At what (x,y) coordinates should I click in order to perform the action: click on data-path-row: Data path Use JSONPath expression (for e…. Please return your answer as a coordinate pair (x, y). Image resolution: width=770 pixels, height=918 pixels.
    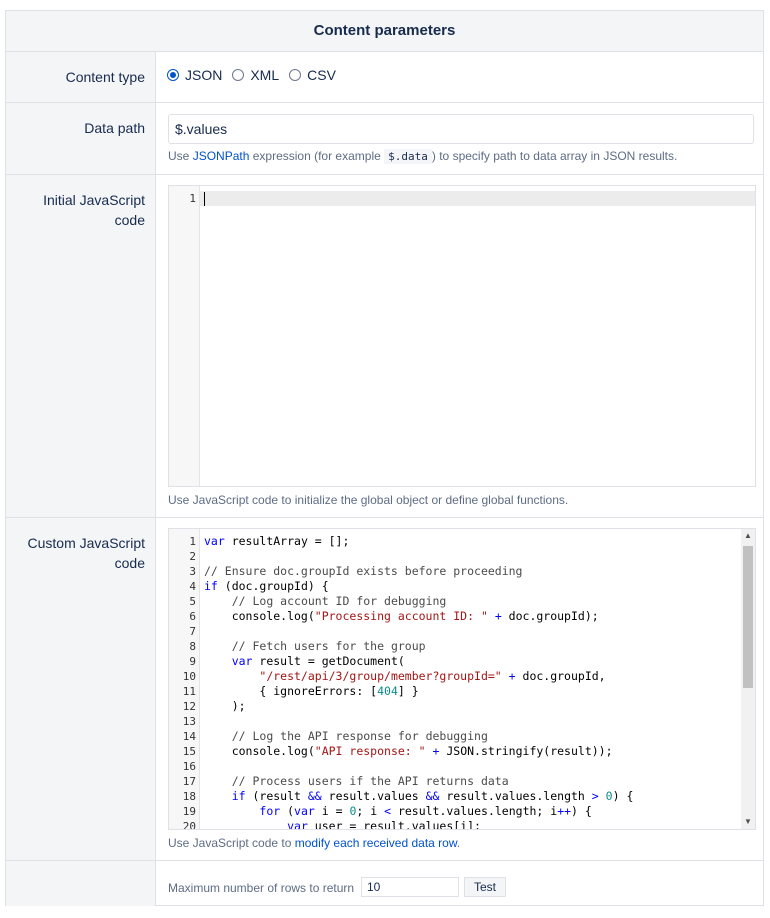
    Looking at the image, I should click on (384, 139).